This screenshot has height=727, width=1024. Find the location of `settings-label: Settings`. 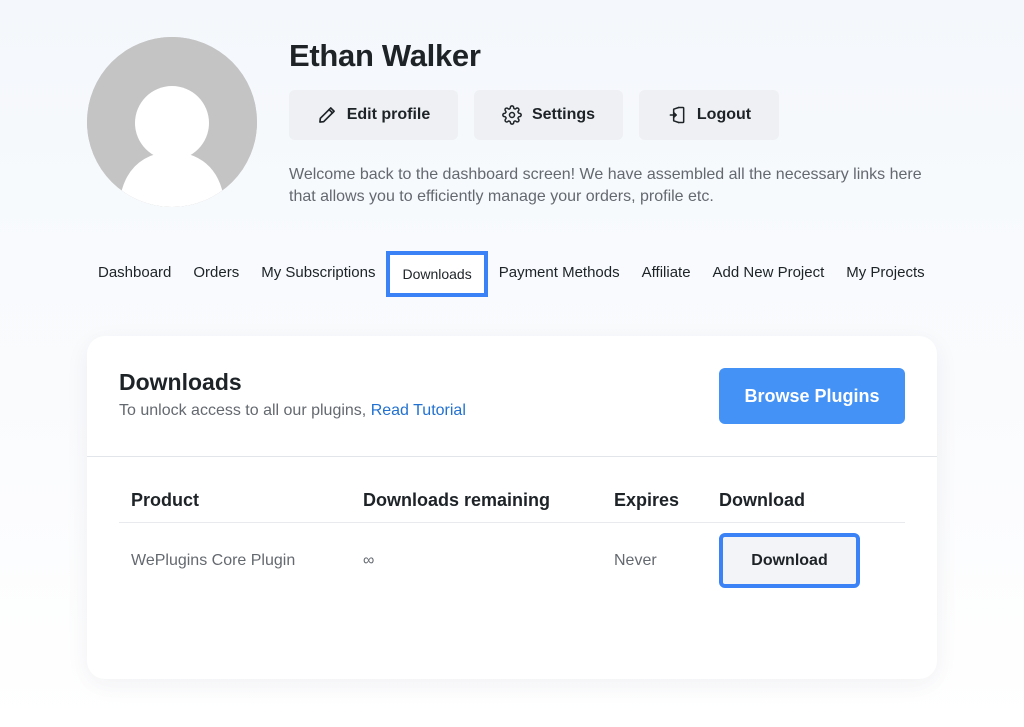

settings-label: Settings is located at coordinates (563, 114).